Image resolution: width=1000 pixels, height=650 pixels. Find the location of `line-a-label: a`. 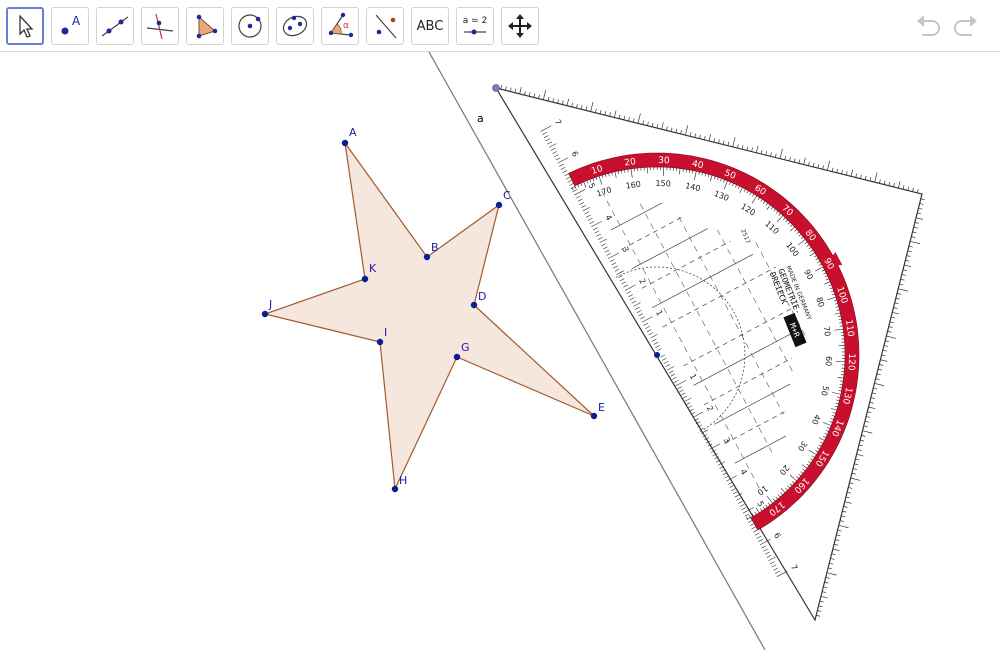

line-a-label: a is located at coordinates (480, 118).